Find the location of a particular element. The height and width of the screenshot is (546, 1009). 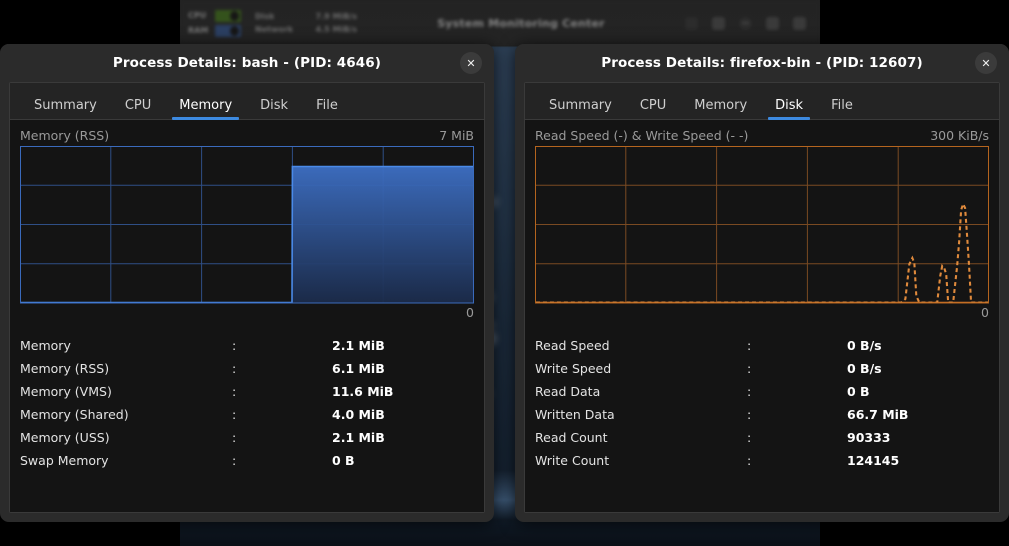

memory-rss-chart-svg is located at coordinates (247, 225).